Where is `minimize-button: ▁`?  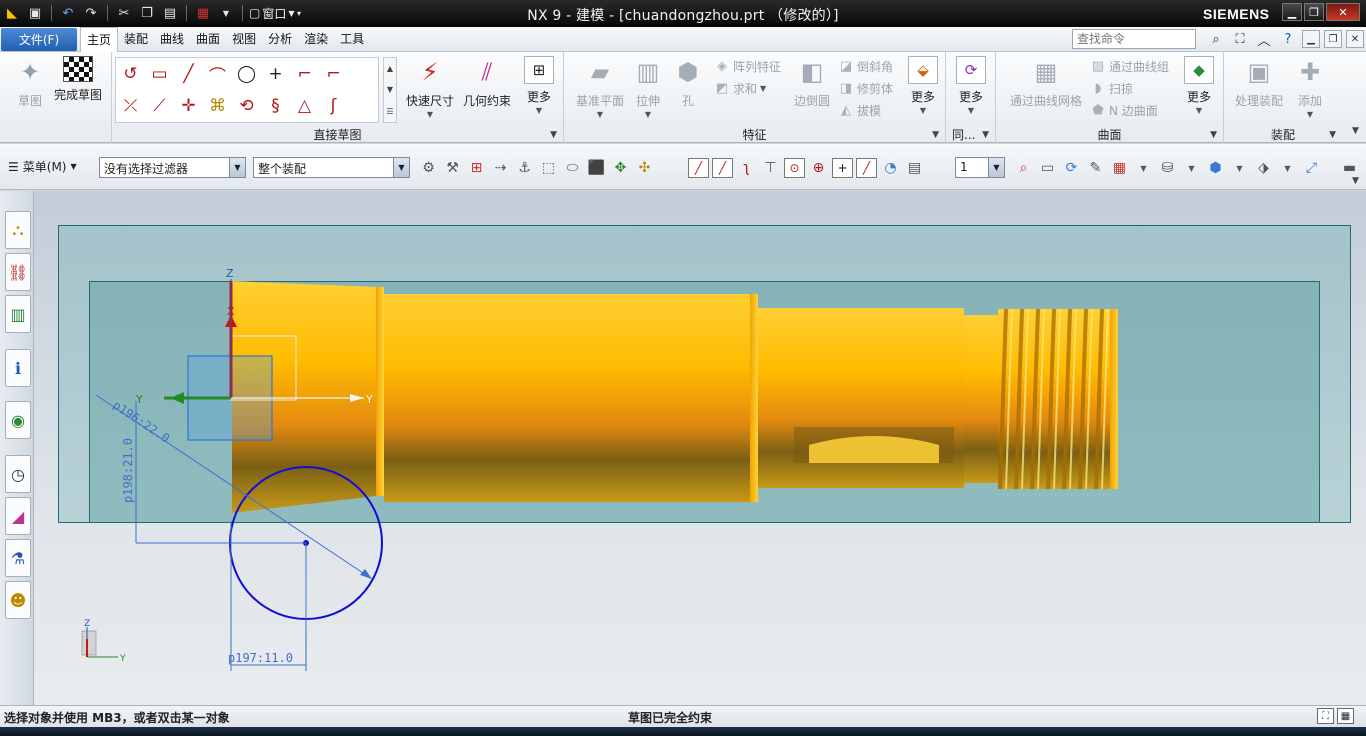
minimize-button: ▁ is located at coordinates (1292, 12).